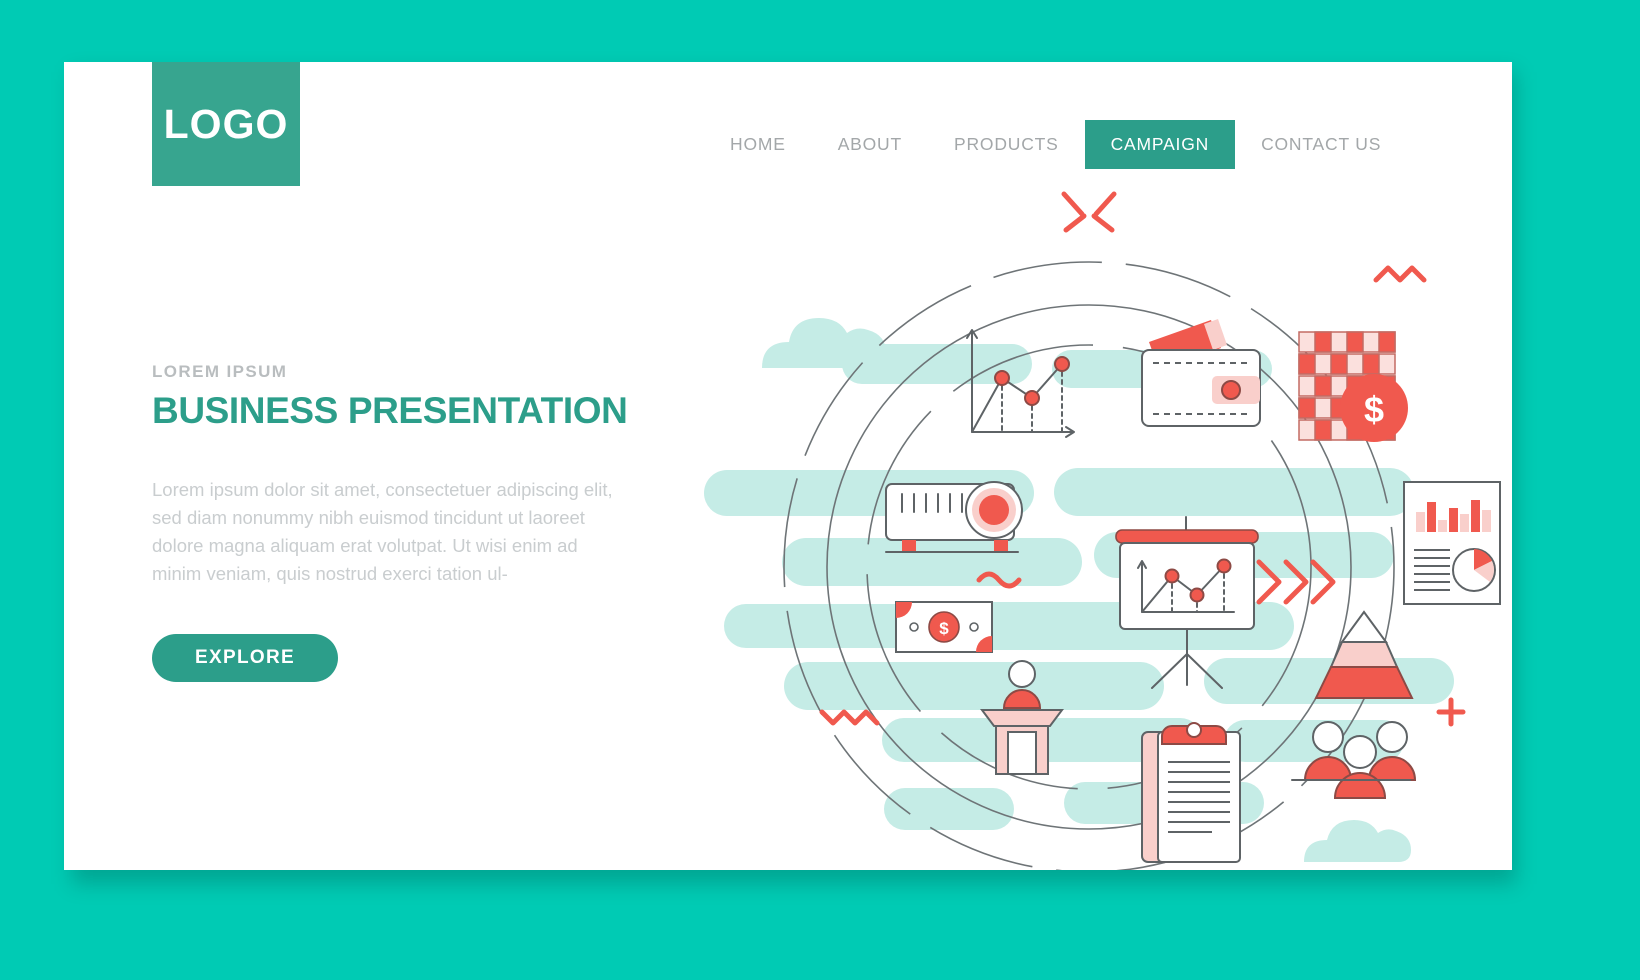  Describe the element at coordinates (870, 144) in the screenshot. I see `nav-item-about: ABOUT` at that location.